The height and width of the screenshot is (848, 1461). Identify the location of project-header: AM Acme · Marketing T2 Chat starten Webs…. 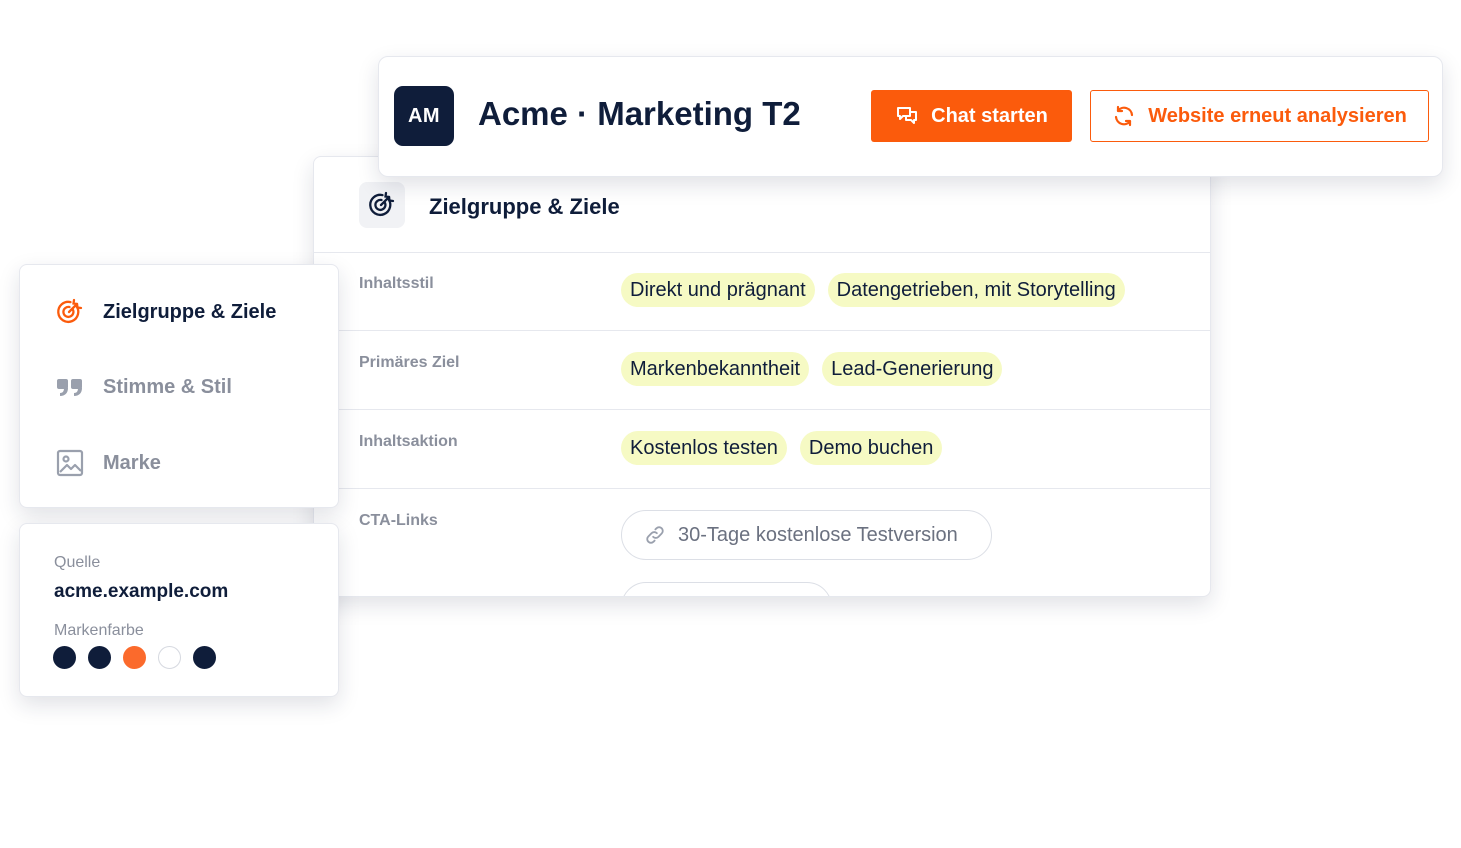
(910, 116).